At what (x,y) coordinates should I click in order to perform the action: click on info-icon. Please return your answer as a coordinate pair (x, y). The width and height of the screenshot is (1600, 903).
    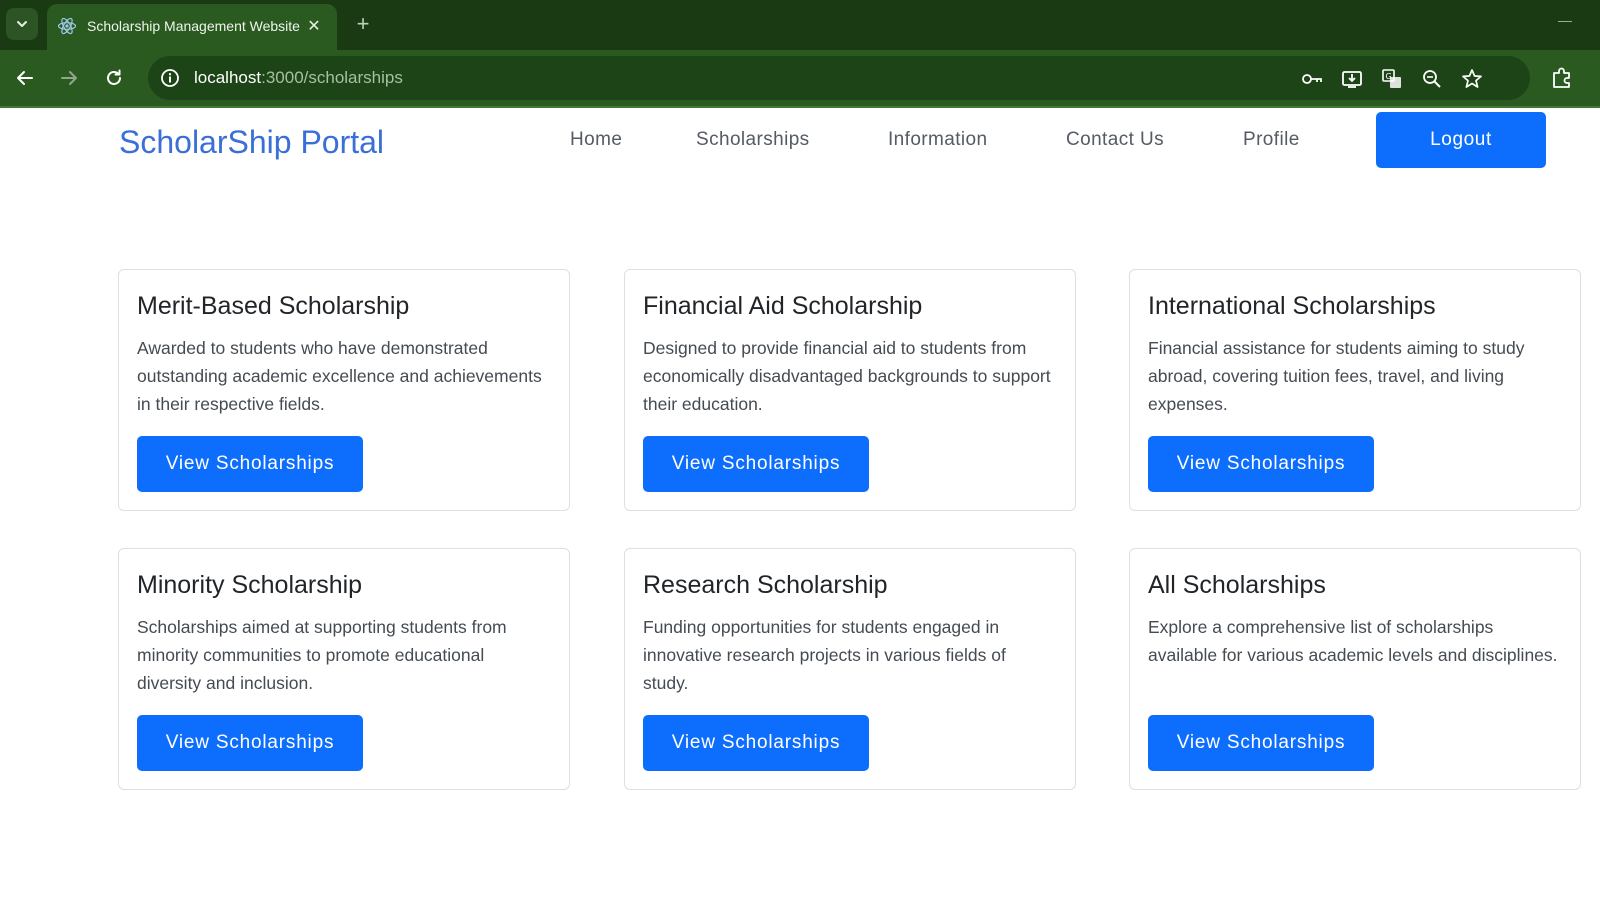
    Looking at the image, I should click on (170, 78).